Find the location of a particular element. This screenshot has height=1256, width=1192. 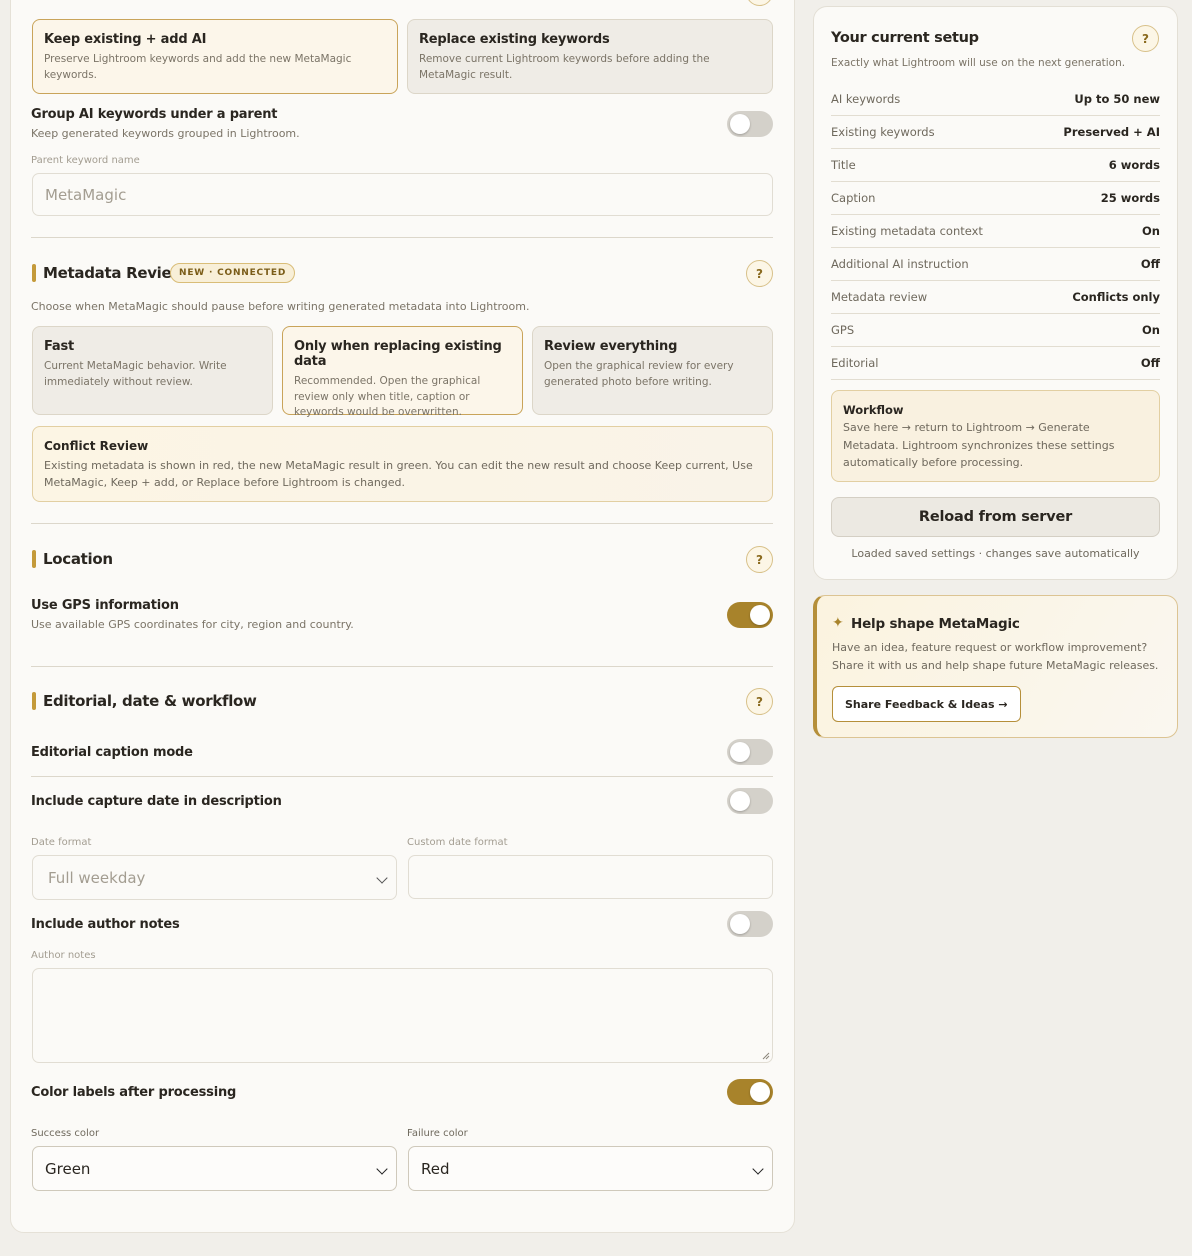

failure-color-label: Failure color is located at coordinates (437, 1133).